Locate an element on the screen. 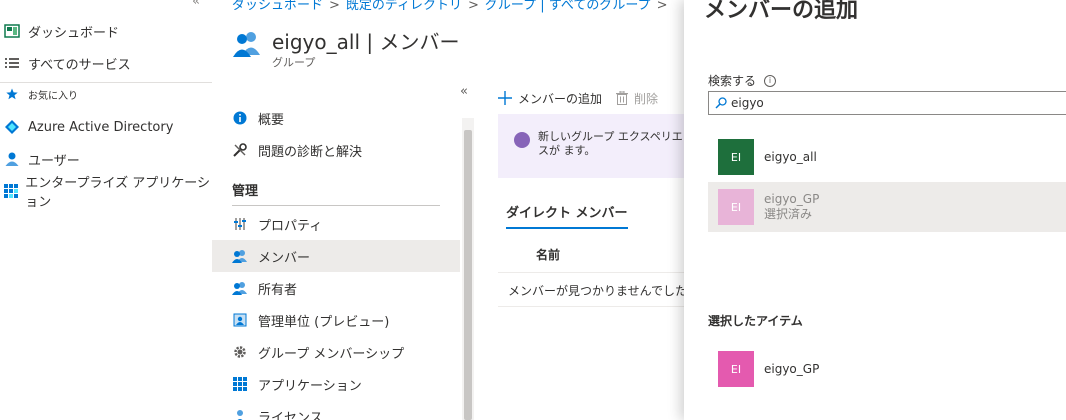 This screenshot has width=1066, height=420. nav-item-dashboard: ダッシュボード is located at coordinates (106, 31).